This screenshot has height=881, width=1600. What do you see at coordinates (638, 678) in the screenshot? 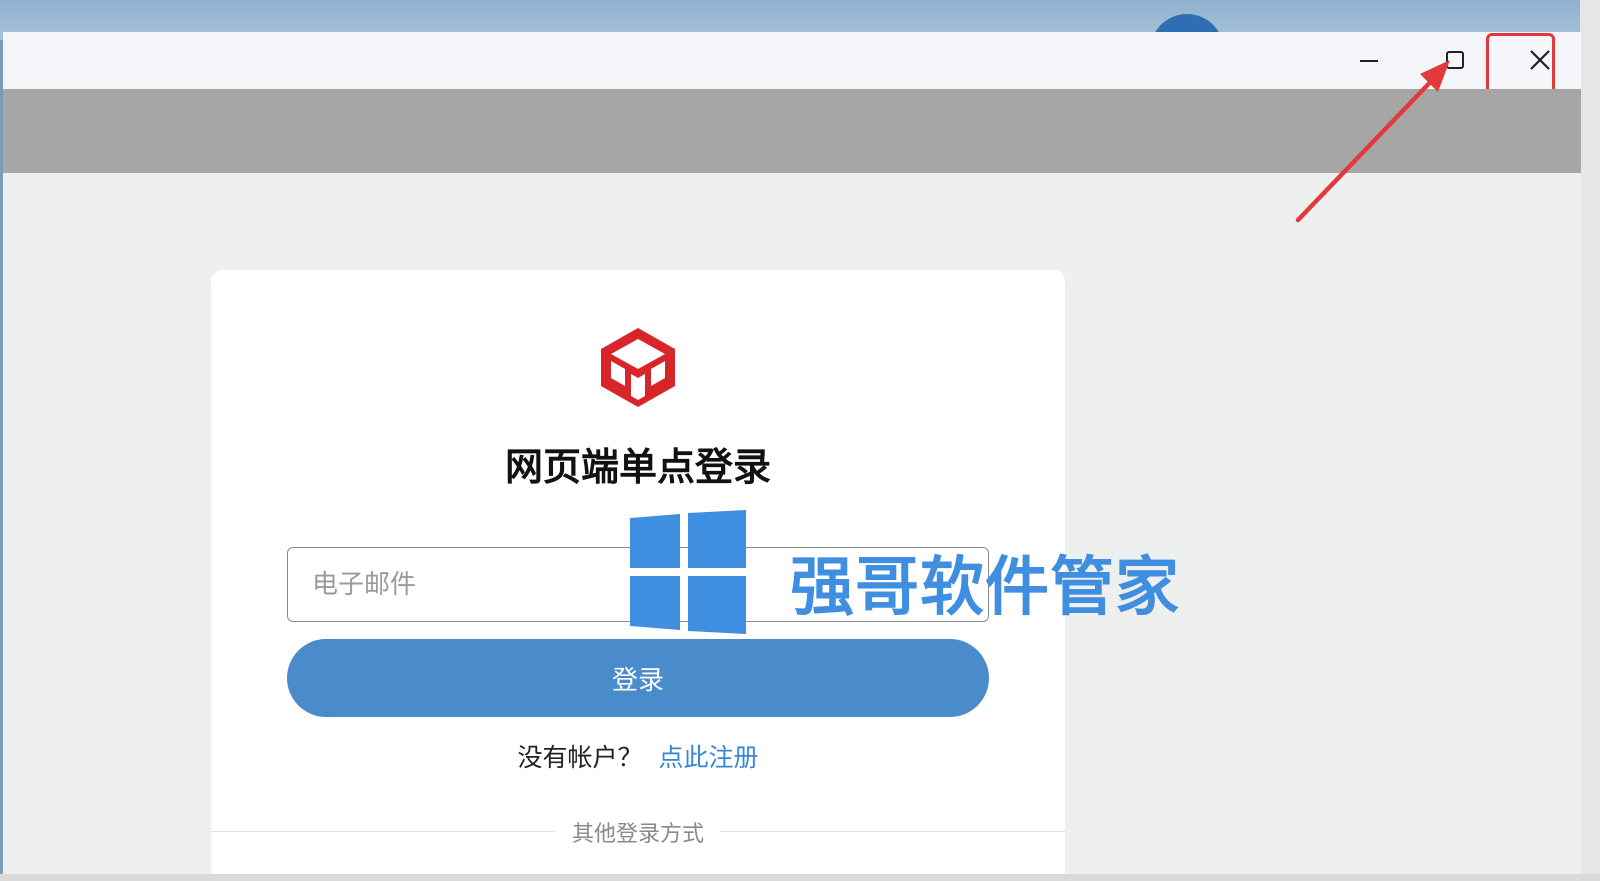
I see `login-button: 登录` at bounding box center [638, 678].